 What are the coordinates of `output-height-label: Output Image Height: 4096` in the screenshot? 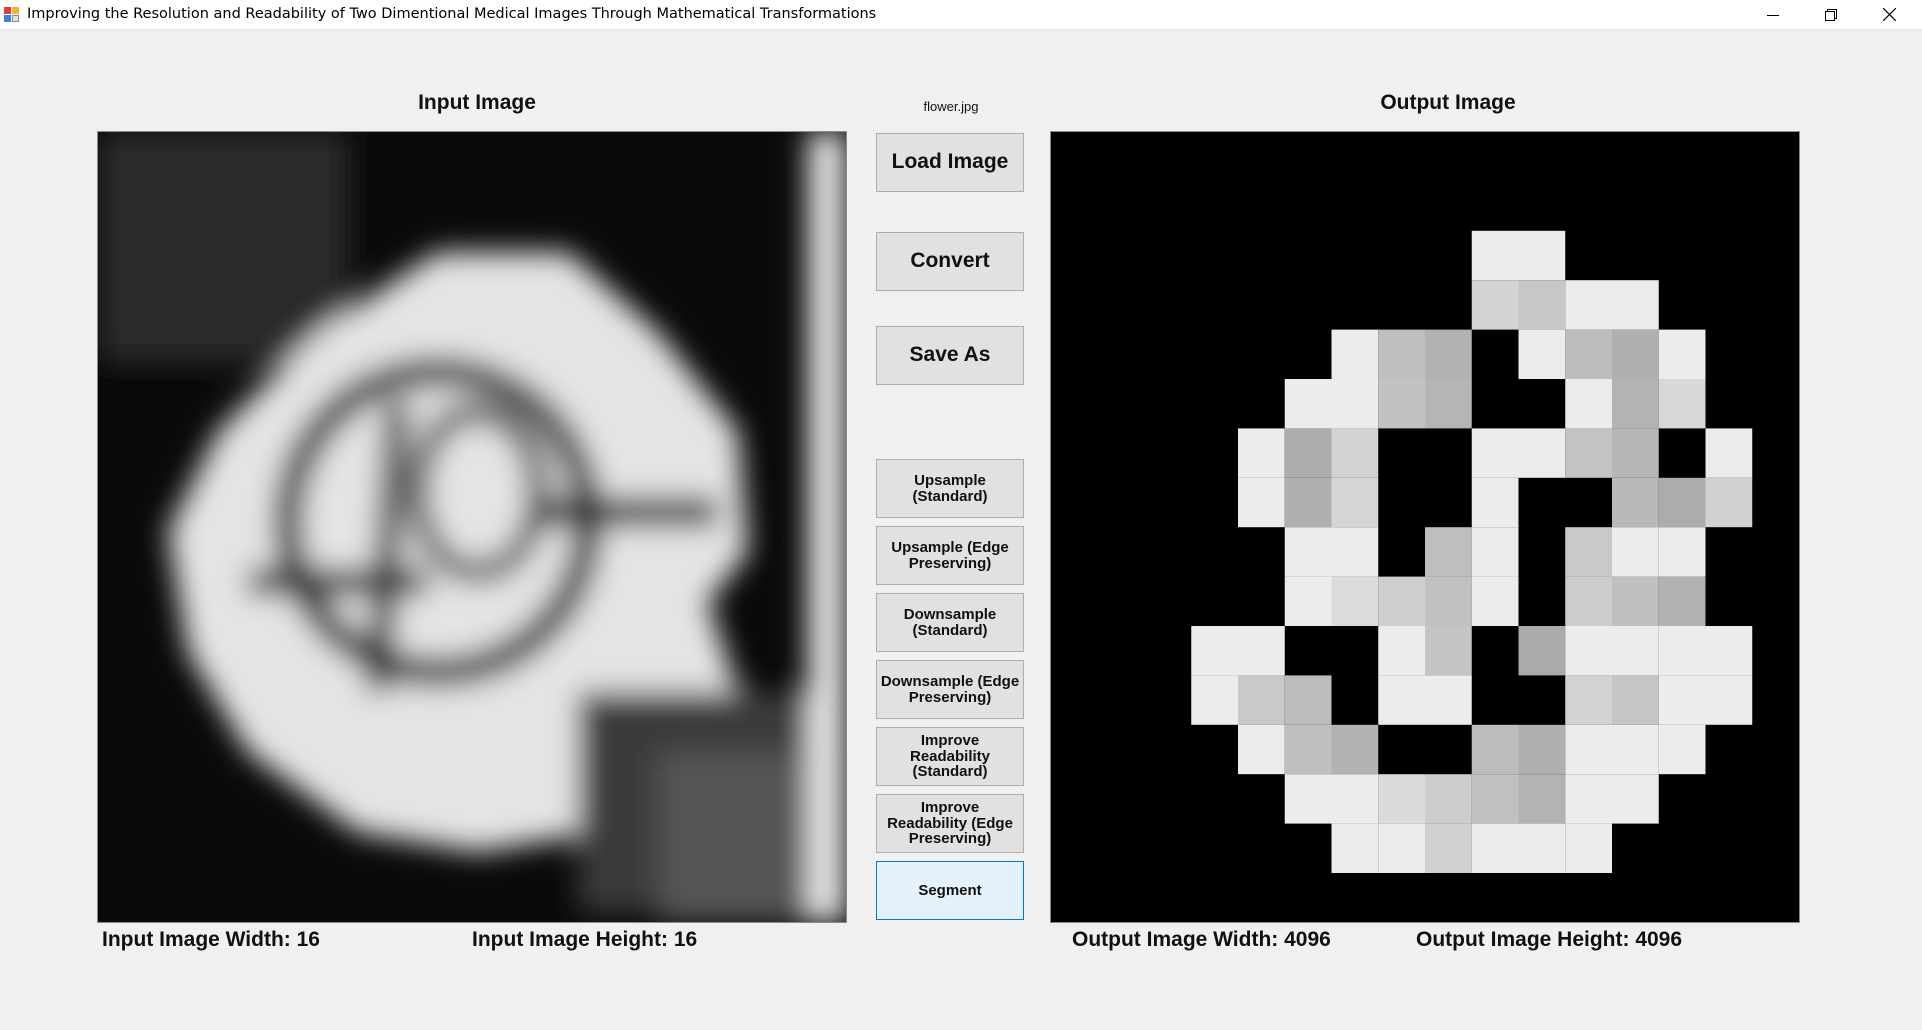 It's located at (1549, 939).